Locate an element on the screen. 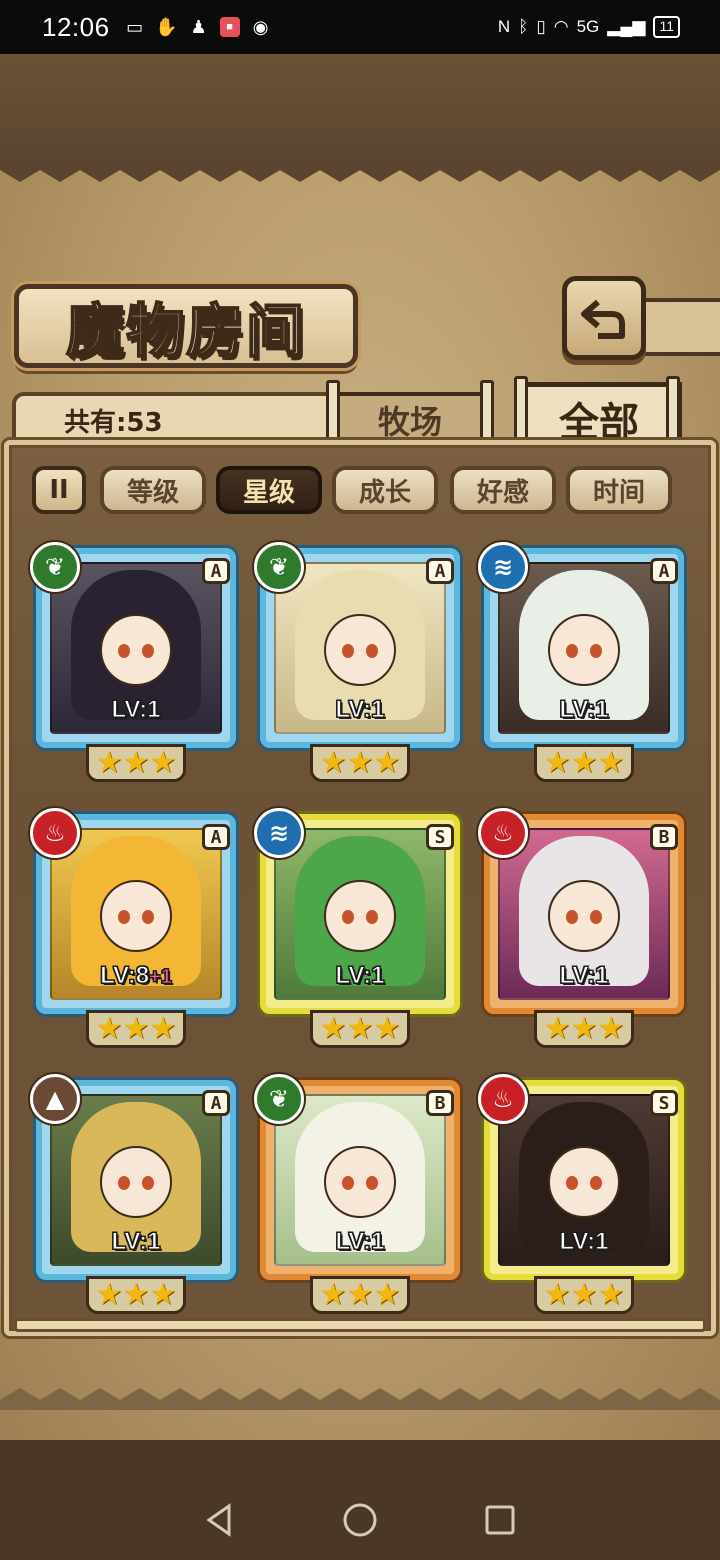 This screenshot has height=1560, width=720. sort-time-label: 时间 is located at coordinates (618, 492).